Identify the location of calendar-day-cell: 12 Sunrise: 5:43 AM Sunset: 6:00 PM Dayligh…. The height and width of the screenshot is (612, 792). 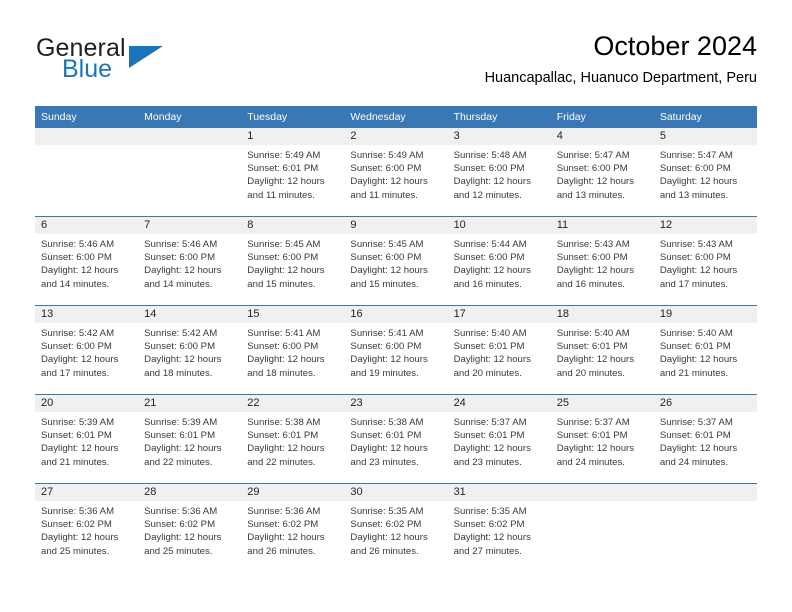
(705, 261).